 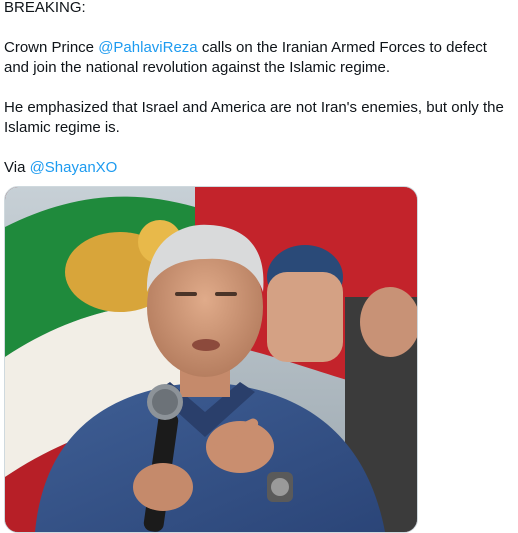 What do you see at coordinates (45, 8) in the screenshot?
I see `tweet-heading: BREAKING:` at bounding box center [45, 8].